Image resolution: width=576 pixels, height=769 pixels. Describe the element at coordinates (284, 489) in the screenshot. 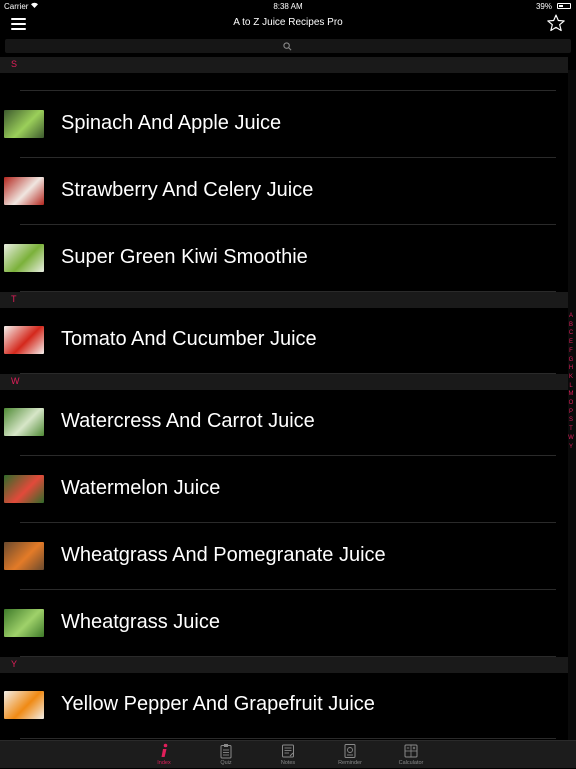

I see `list-item: Watermelon Juice` at that location.